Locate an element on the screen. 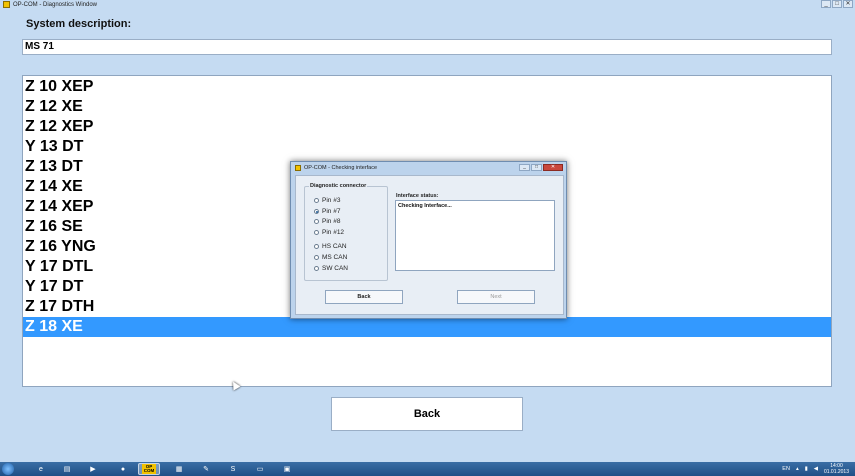 The height and width of the screenshot is (476, 855). dialog-app-icon is located at coordinates (298, 168).